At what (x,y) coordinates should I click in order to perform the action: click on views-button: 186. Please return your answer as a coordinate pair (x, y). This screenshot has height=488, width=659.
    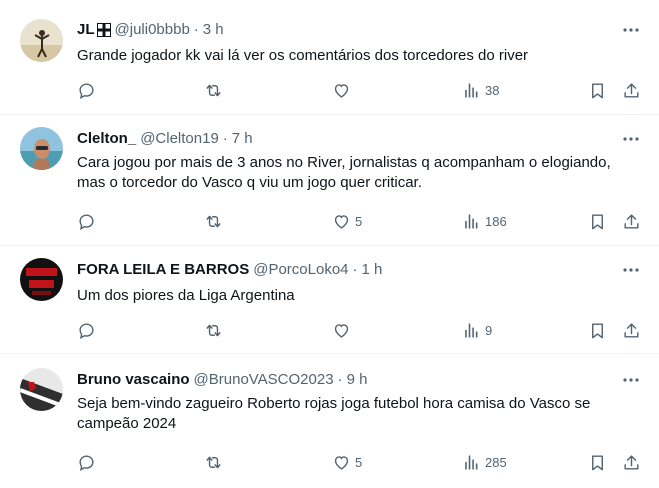
    Looking at the image, I should click on (484, 221).